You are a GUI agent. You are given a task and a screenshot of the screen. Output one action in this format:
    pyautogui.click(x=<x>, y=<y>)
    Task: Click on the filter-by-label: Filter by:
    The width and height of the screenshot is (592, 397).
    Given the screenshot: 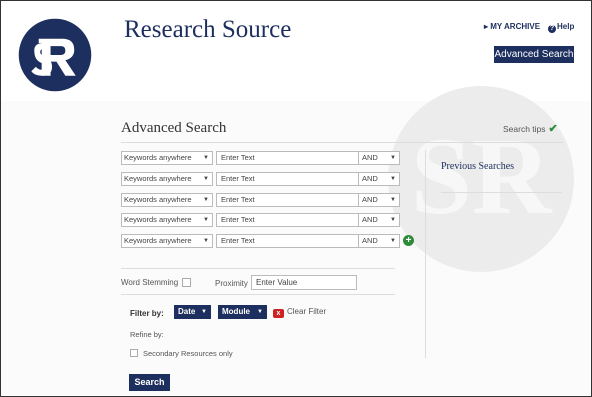 What is the action you would take?
    pyautogui.click(x=147, y=313)
    